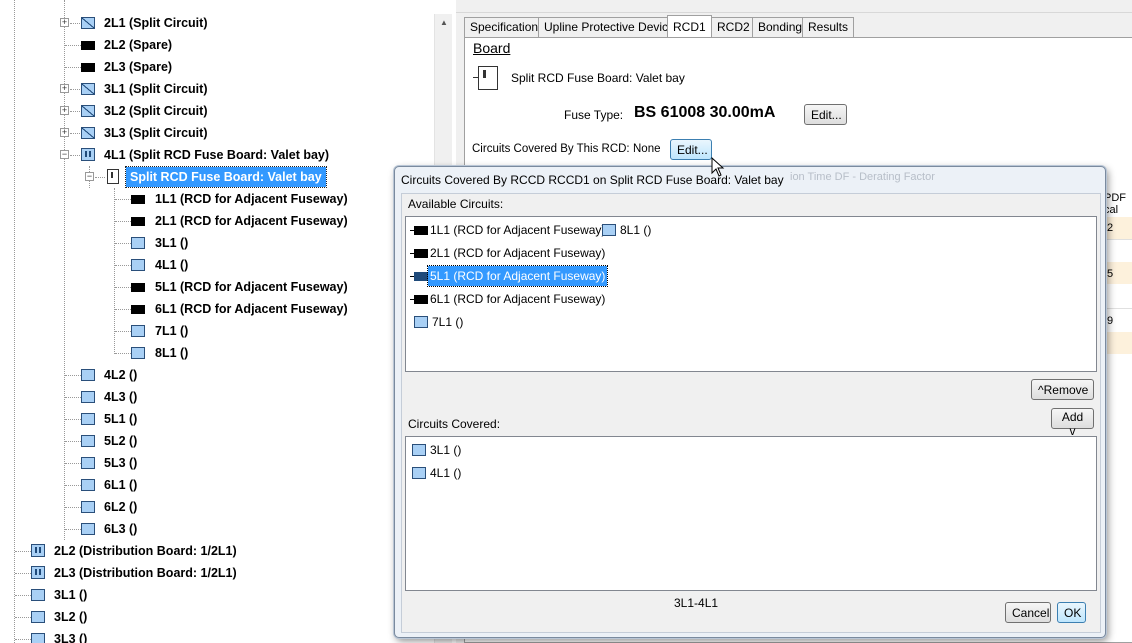  I want to click on tree-item: 5L3 (), so click(215, 463).